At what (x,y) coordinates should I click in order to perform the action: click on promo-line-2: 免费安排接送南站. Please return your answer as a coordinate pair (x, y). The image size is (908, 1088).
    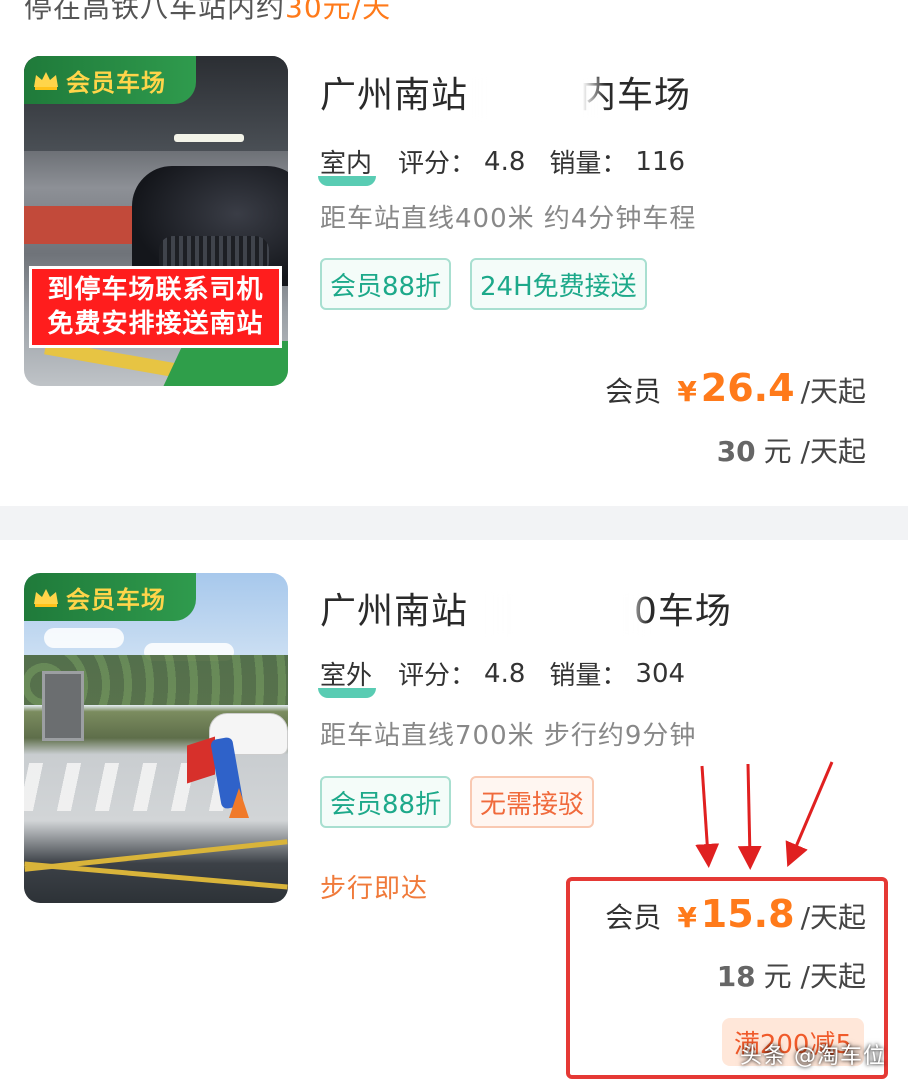
    Looking at the image, I should click on (155, 324).